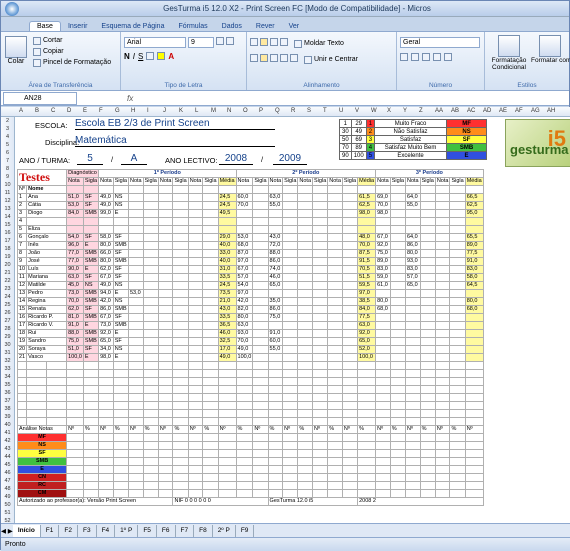 Image resolution: width=570 pixels, height=551 pixels. I want to click on grade-cell: 36,5, so click(227, 325).